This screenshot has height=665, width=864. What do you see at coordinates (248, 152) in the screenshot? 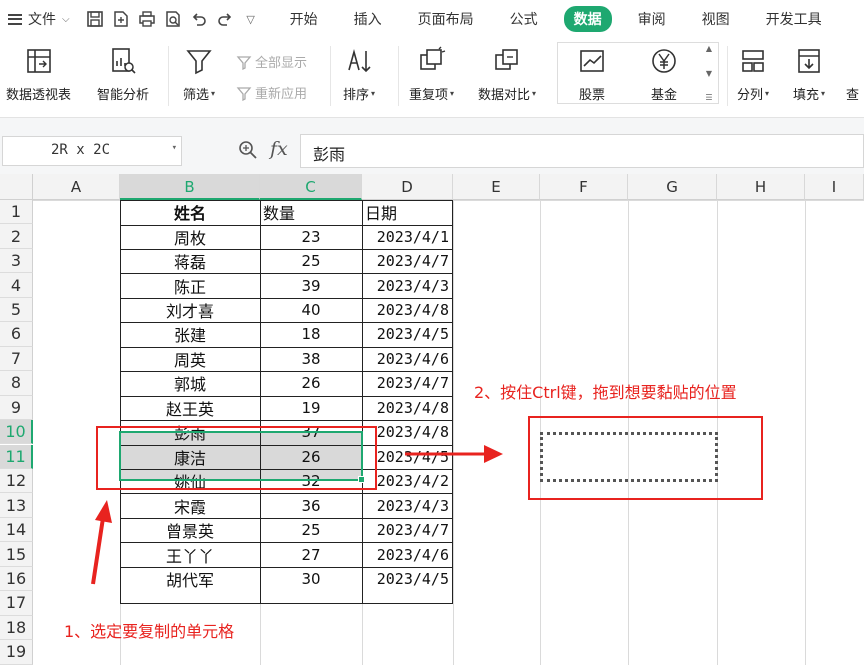
I see `zoom-search-icon` at bounding box center [248, 152].